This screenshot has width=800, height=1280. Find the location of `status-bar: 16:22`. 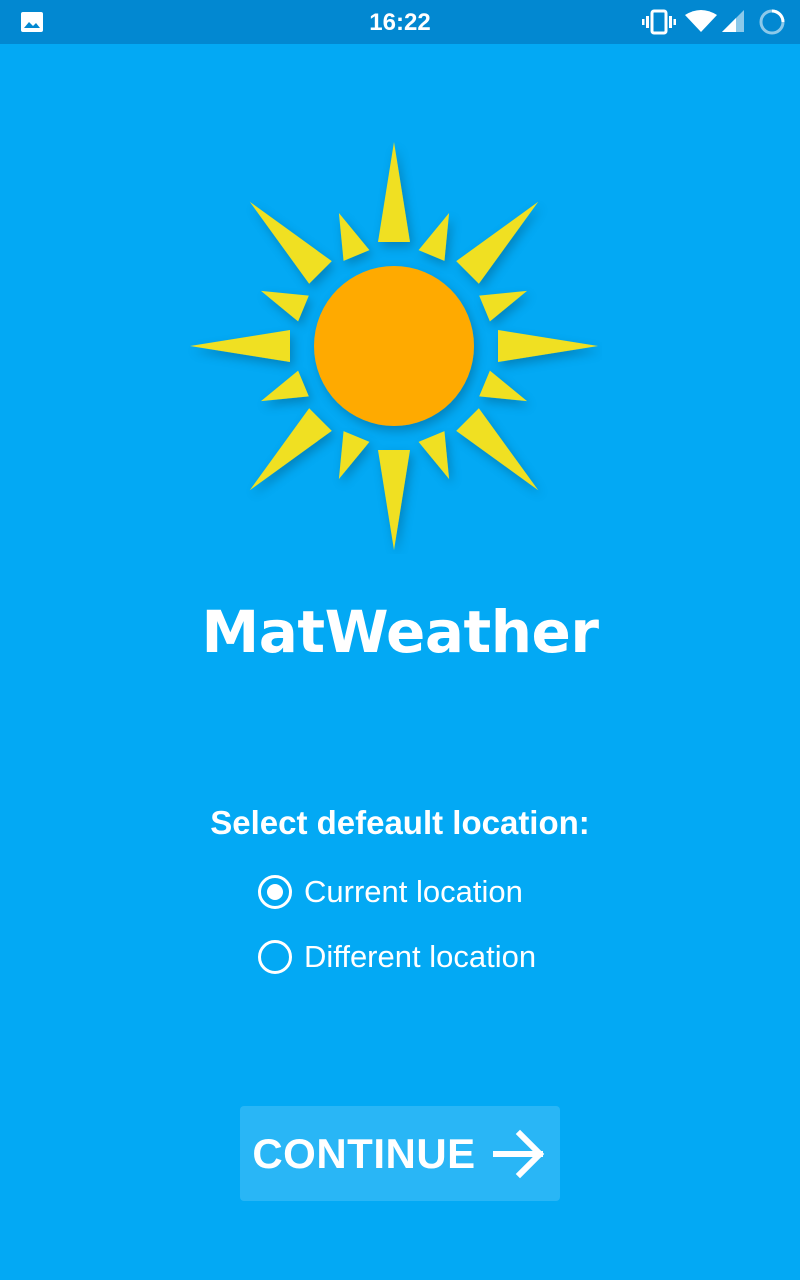

status-bar: 16:22 is located at coordinates (400, 22).